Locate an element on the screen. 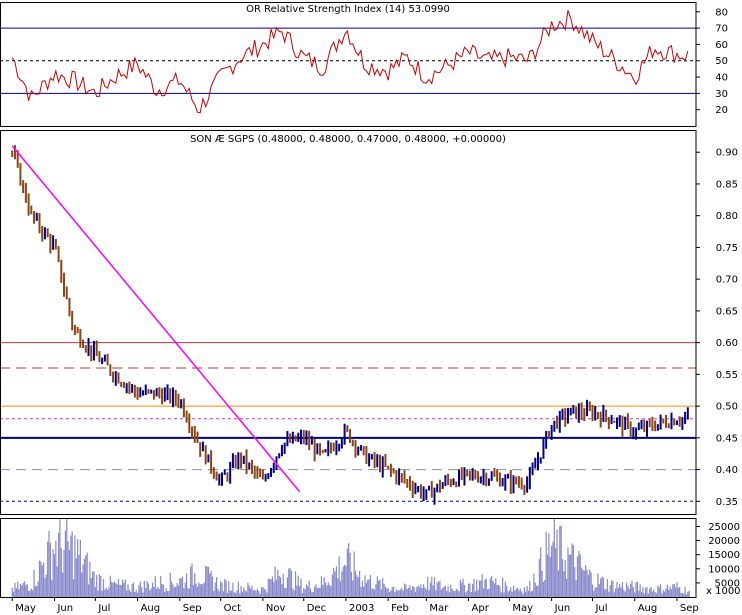  price-tick-label: 0.60 is located at coordinates (727, 343).